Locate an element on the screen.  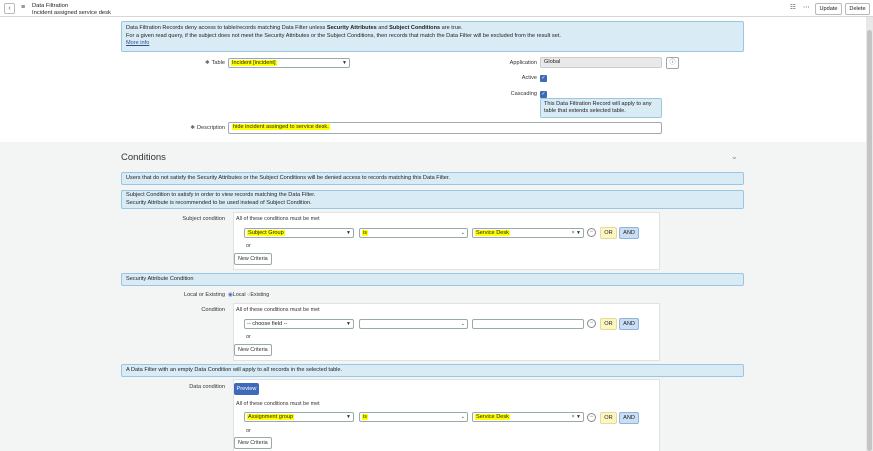
operator-select: ⌄ is located at coordinates (413, 324).